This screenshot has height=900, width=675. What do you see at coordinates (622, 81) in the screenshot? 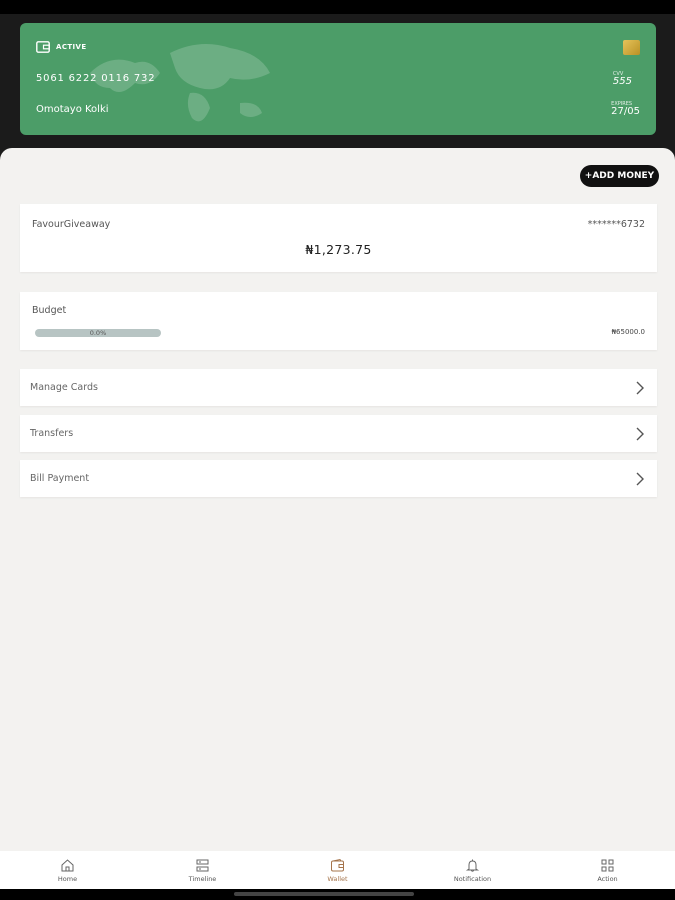
I see `cvv-value: 555` at bounding box center [622, 81].